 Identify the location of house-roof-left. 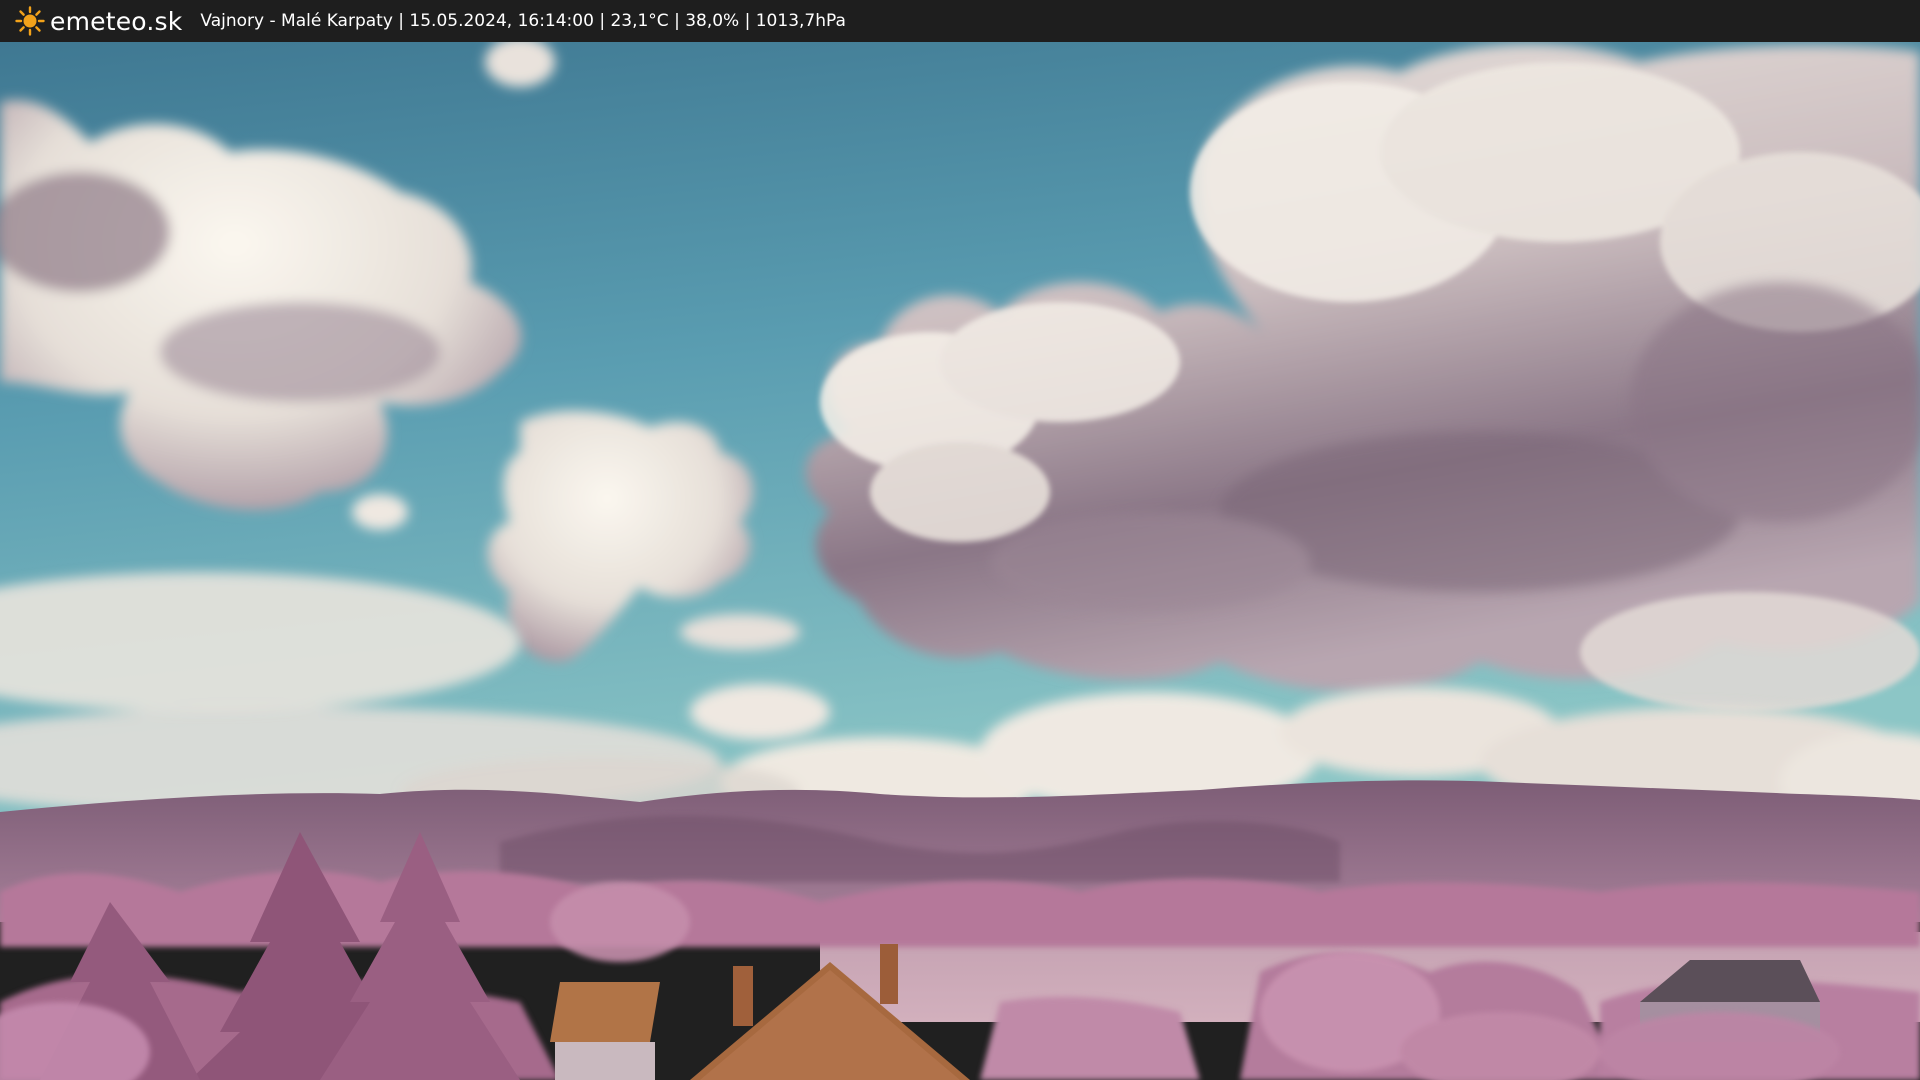
(605, 1031).